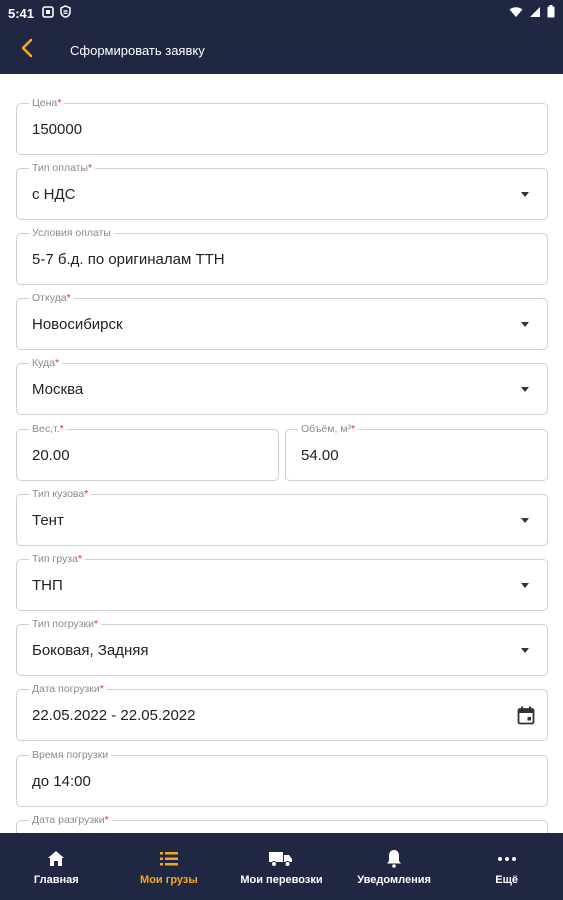 The width and height of the screenshot is (563, 900). What do you see at coordinates (61, 781) in the screenshot?
I see `loading-time-value: до 14:00` at bounding box center [61, 781].